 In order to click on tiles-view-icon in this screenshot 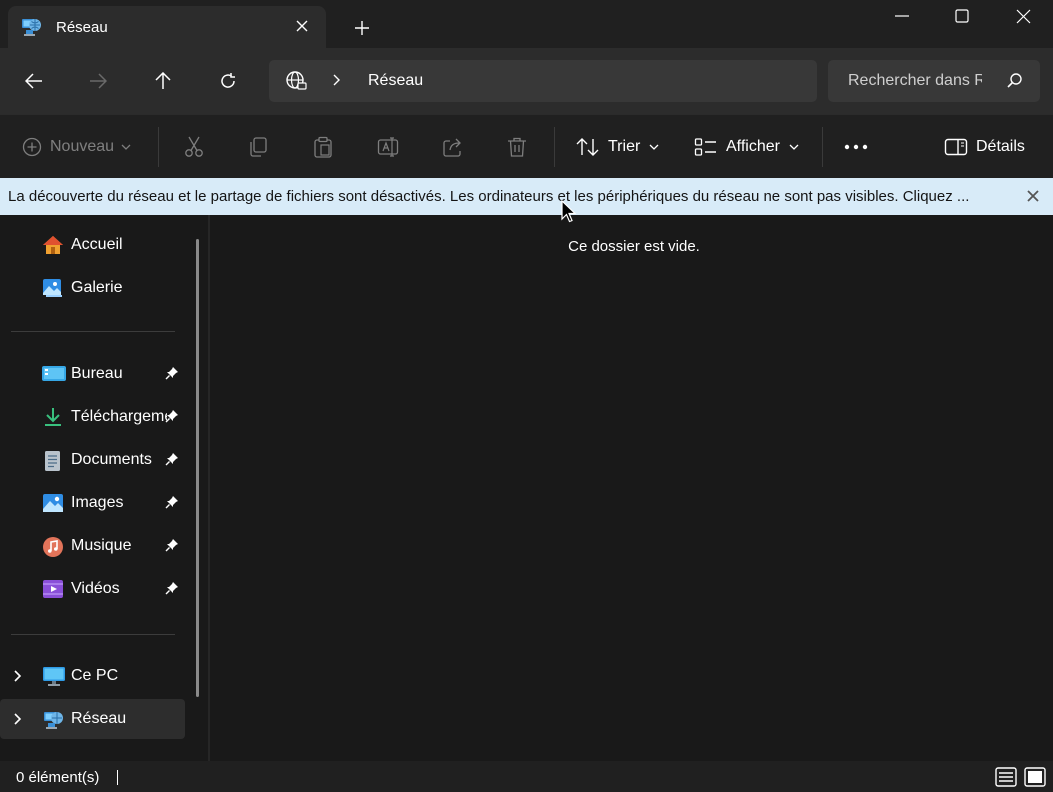, I will do `click(1035, 777)`.